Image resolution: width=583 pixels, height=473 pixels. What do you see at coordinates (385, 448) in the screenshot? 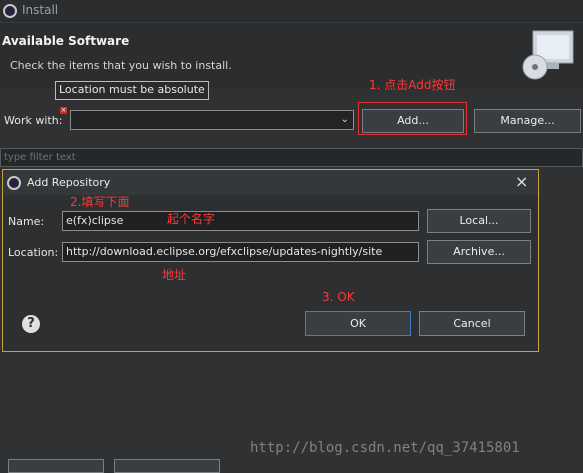
I see `watermark: http://blog.csdn.net/qq_37415801` at bounding box center [385, 448].